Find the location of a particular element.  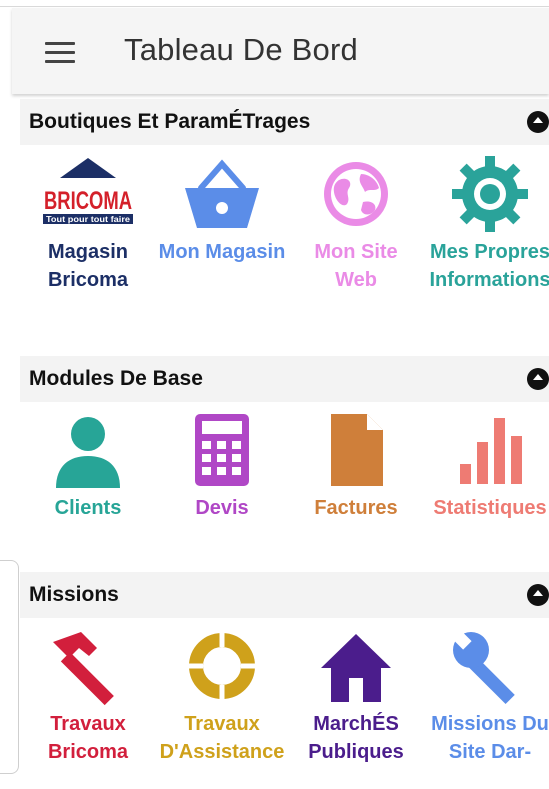

user-icon is located at coordinates (88, 452).